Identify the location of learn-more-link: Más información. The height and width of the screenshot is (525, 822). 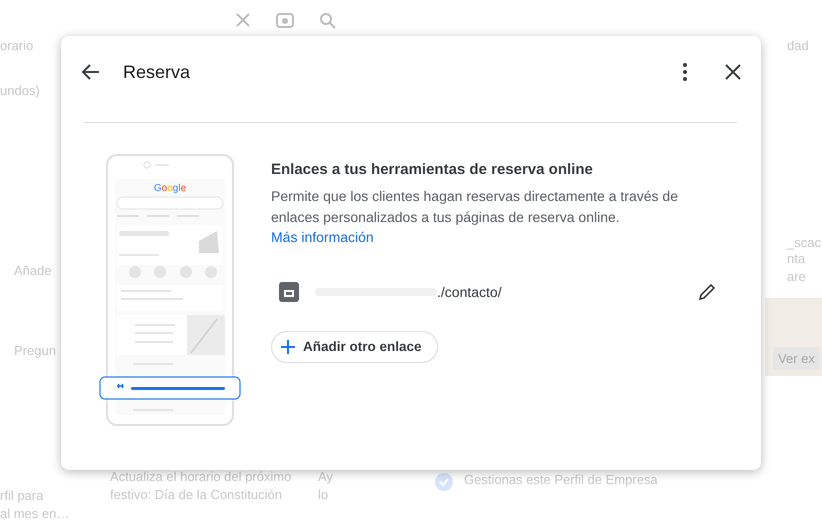
(322, 237).